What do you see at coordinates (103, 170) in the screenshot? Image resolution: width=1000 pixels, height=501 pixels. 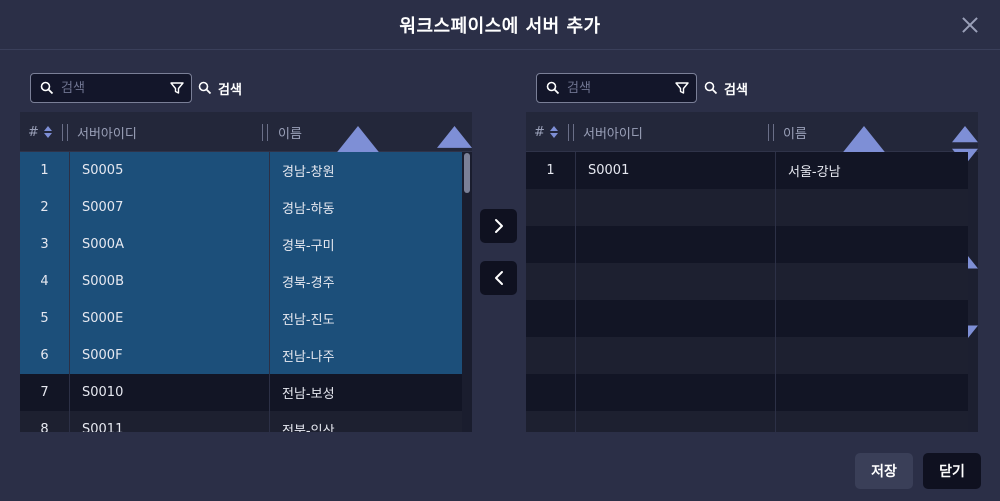 I see `server-id-cell: S0005` at bounding box center [103, 170].